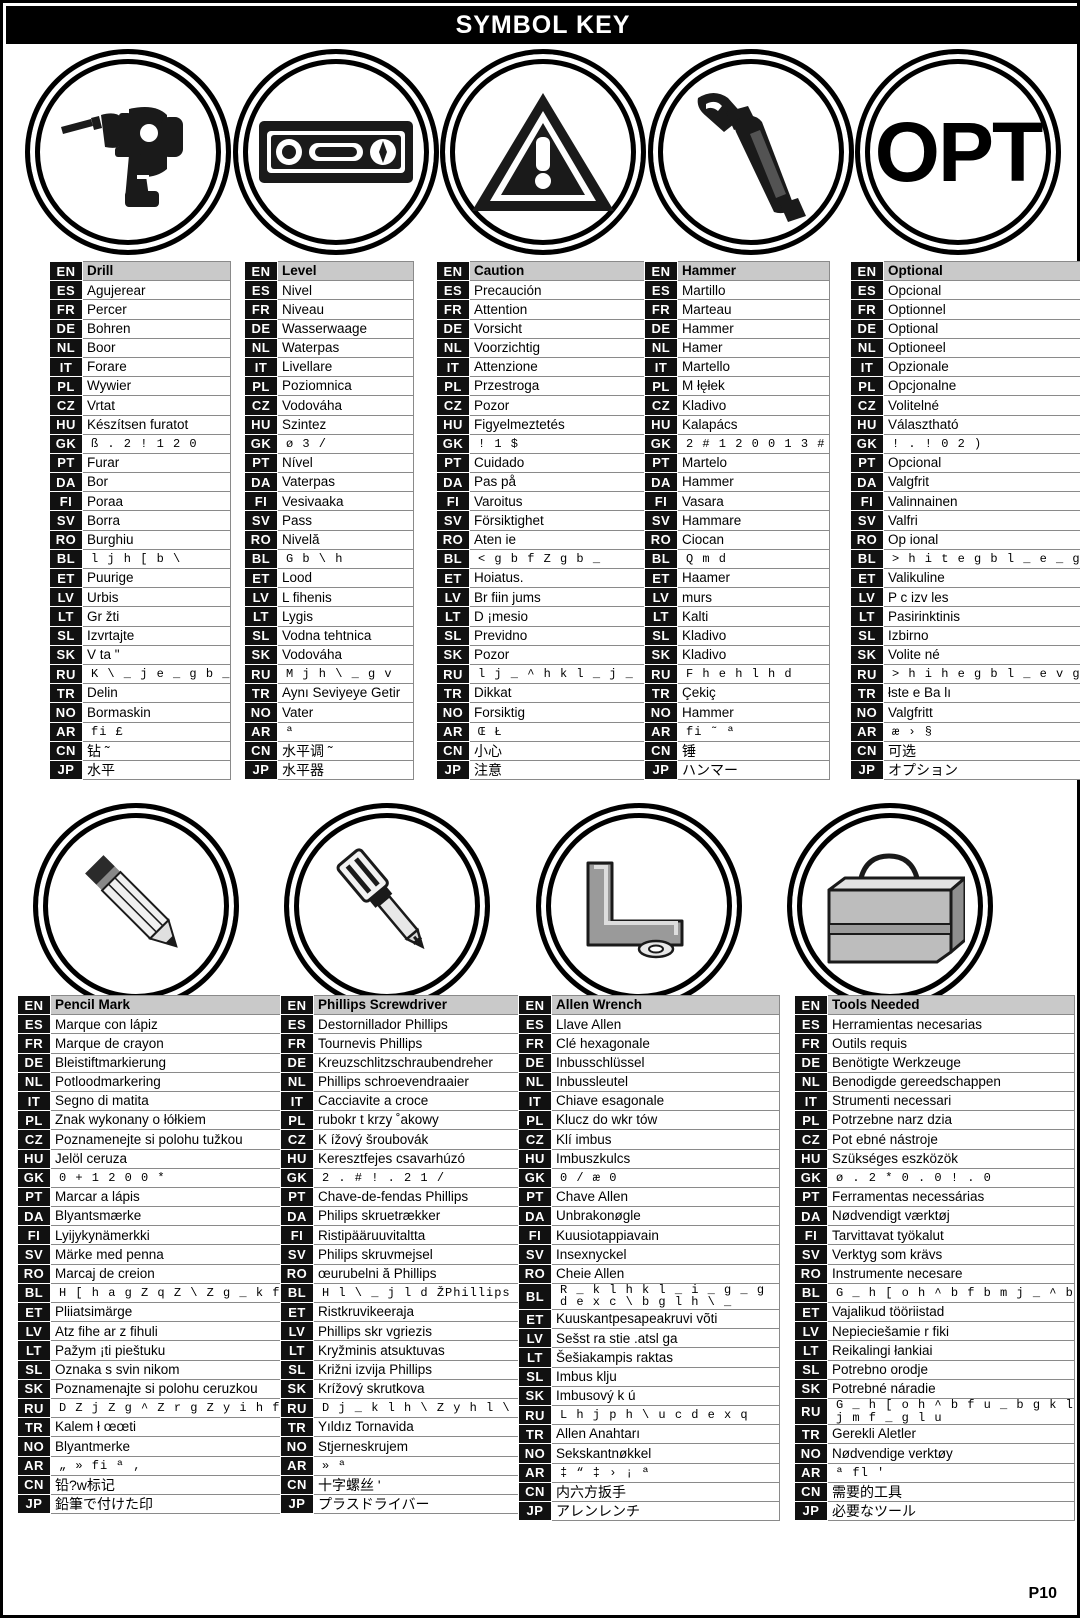 The height and width of the screenshot is (1618, 1080). What do you see at coordinates (329, 271) in the screenshot?
I see `table-row: EN Level` at bounding box center [329, 271].